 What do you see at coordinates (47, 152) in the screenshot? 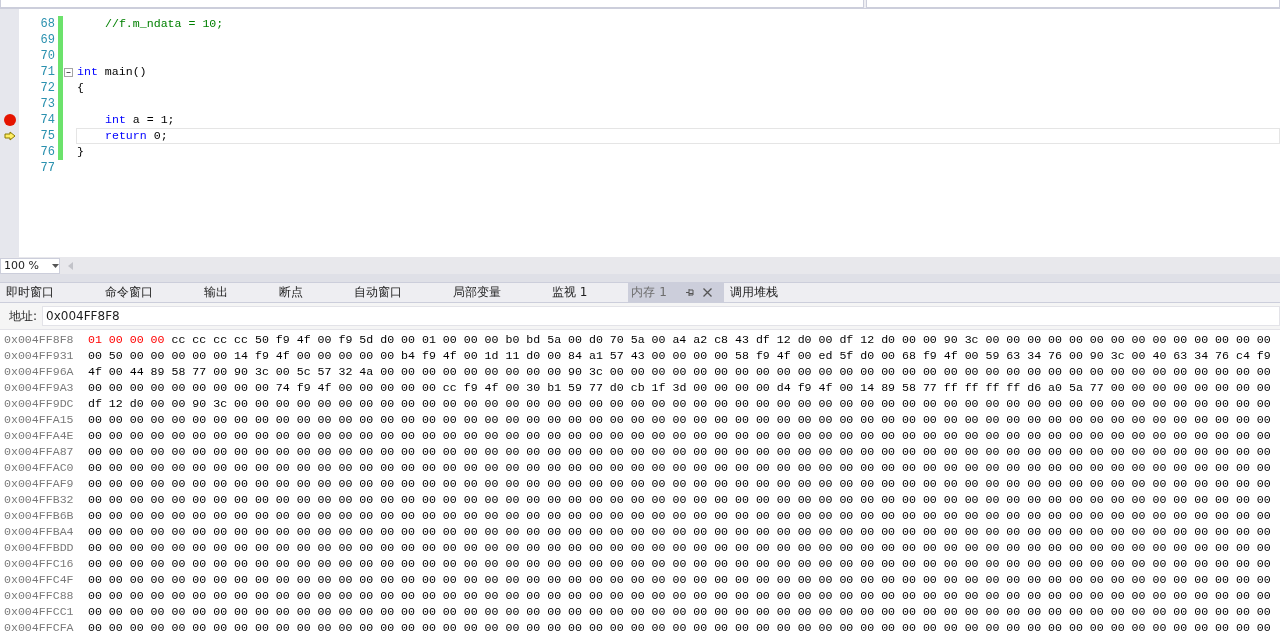
I see `line-number: 76` at bounding box center [47, 152].